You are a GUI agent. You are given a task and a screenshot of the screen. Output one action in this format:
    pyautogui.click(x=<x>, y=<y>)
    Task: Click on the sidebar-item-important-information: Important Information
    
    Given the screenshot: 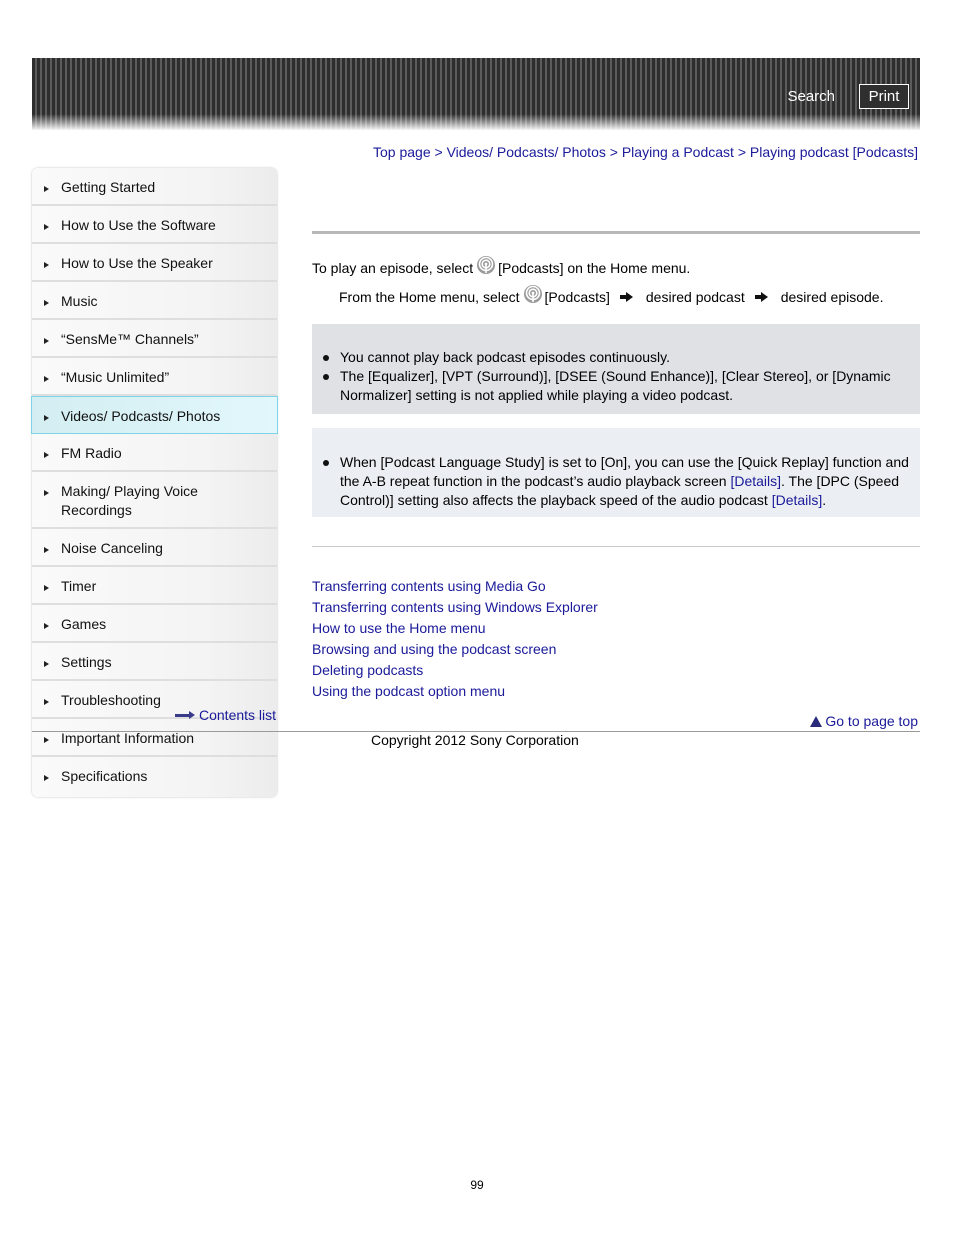 What is the action you would take?
    pyautogui.click(x=154, y=738)
    